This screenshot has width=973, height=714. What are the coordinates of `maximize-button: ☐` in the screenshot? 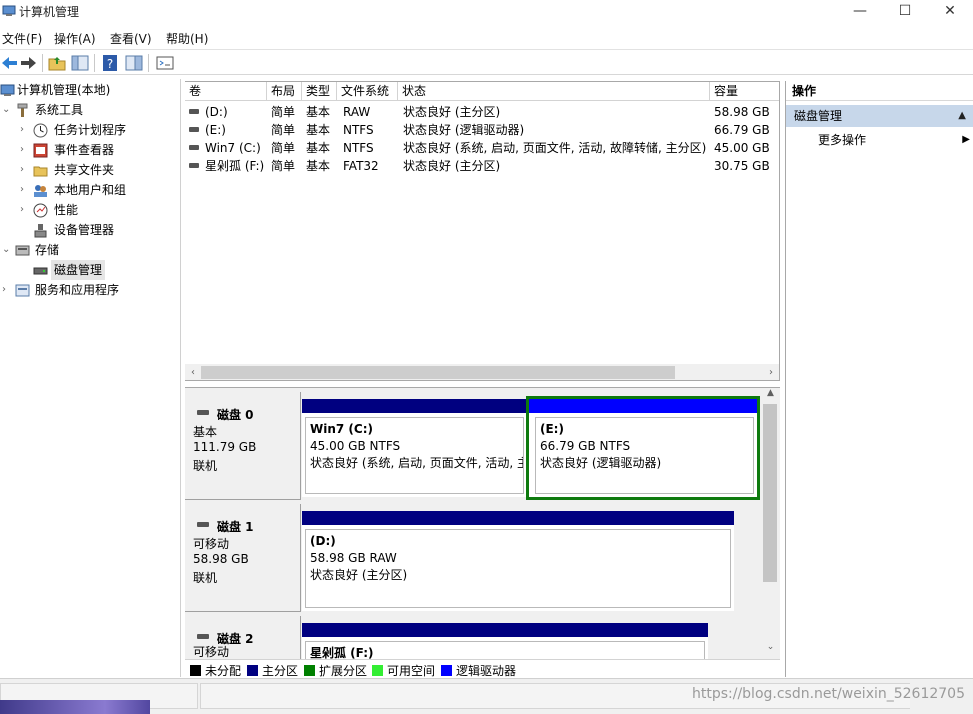 It's located at (905, 12).